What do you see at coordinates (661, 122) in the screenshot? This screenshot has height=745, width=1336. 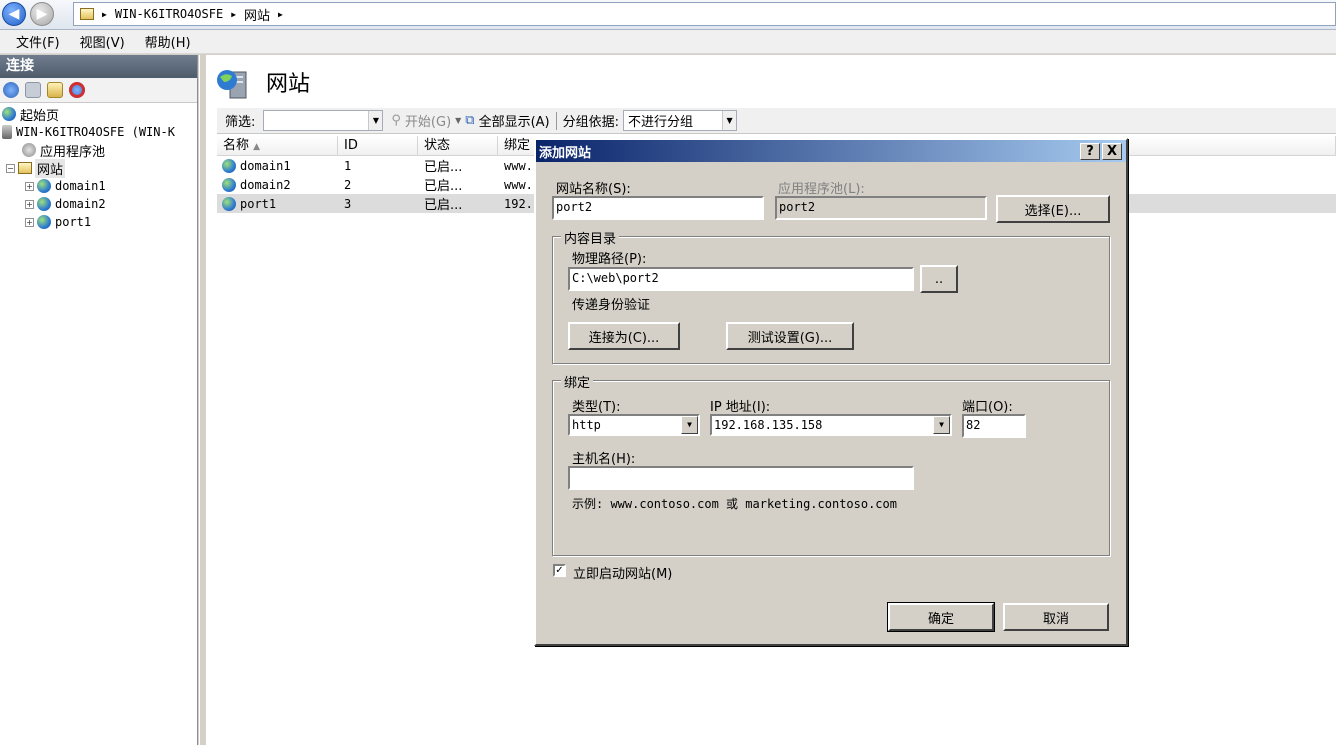 I see `group-by-value: 不进行分组` at bounding box center [661, 122].